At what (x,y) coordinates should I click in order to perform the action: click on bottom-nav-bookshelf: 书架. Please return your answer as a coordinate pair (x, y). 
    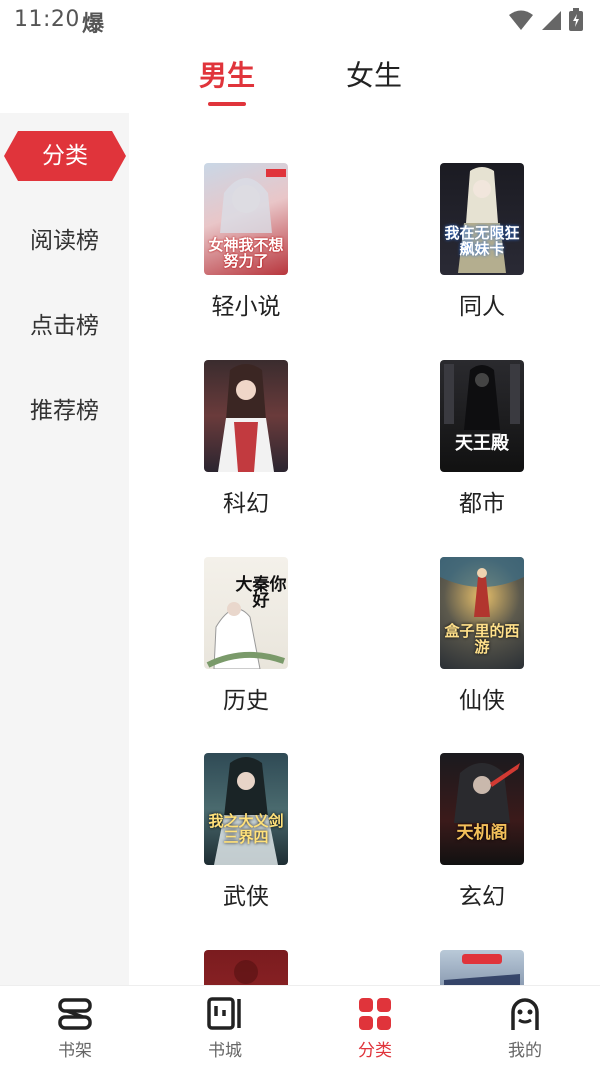
    Looking at the image, I should click on (75, 1026).